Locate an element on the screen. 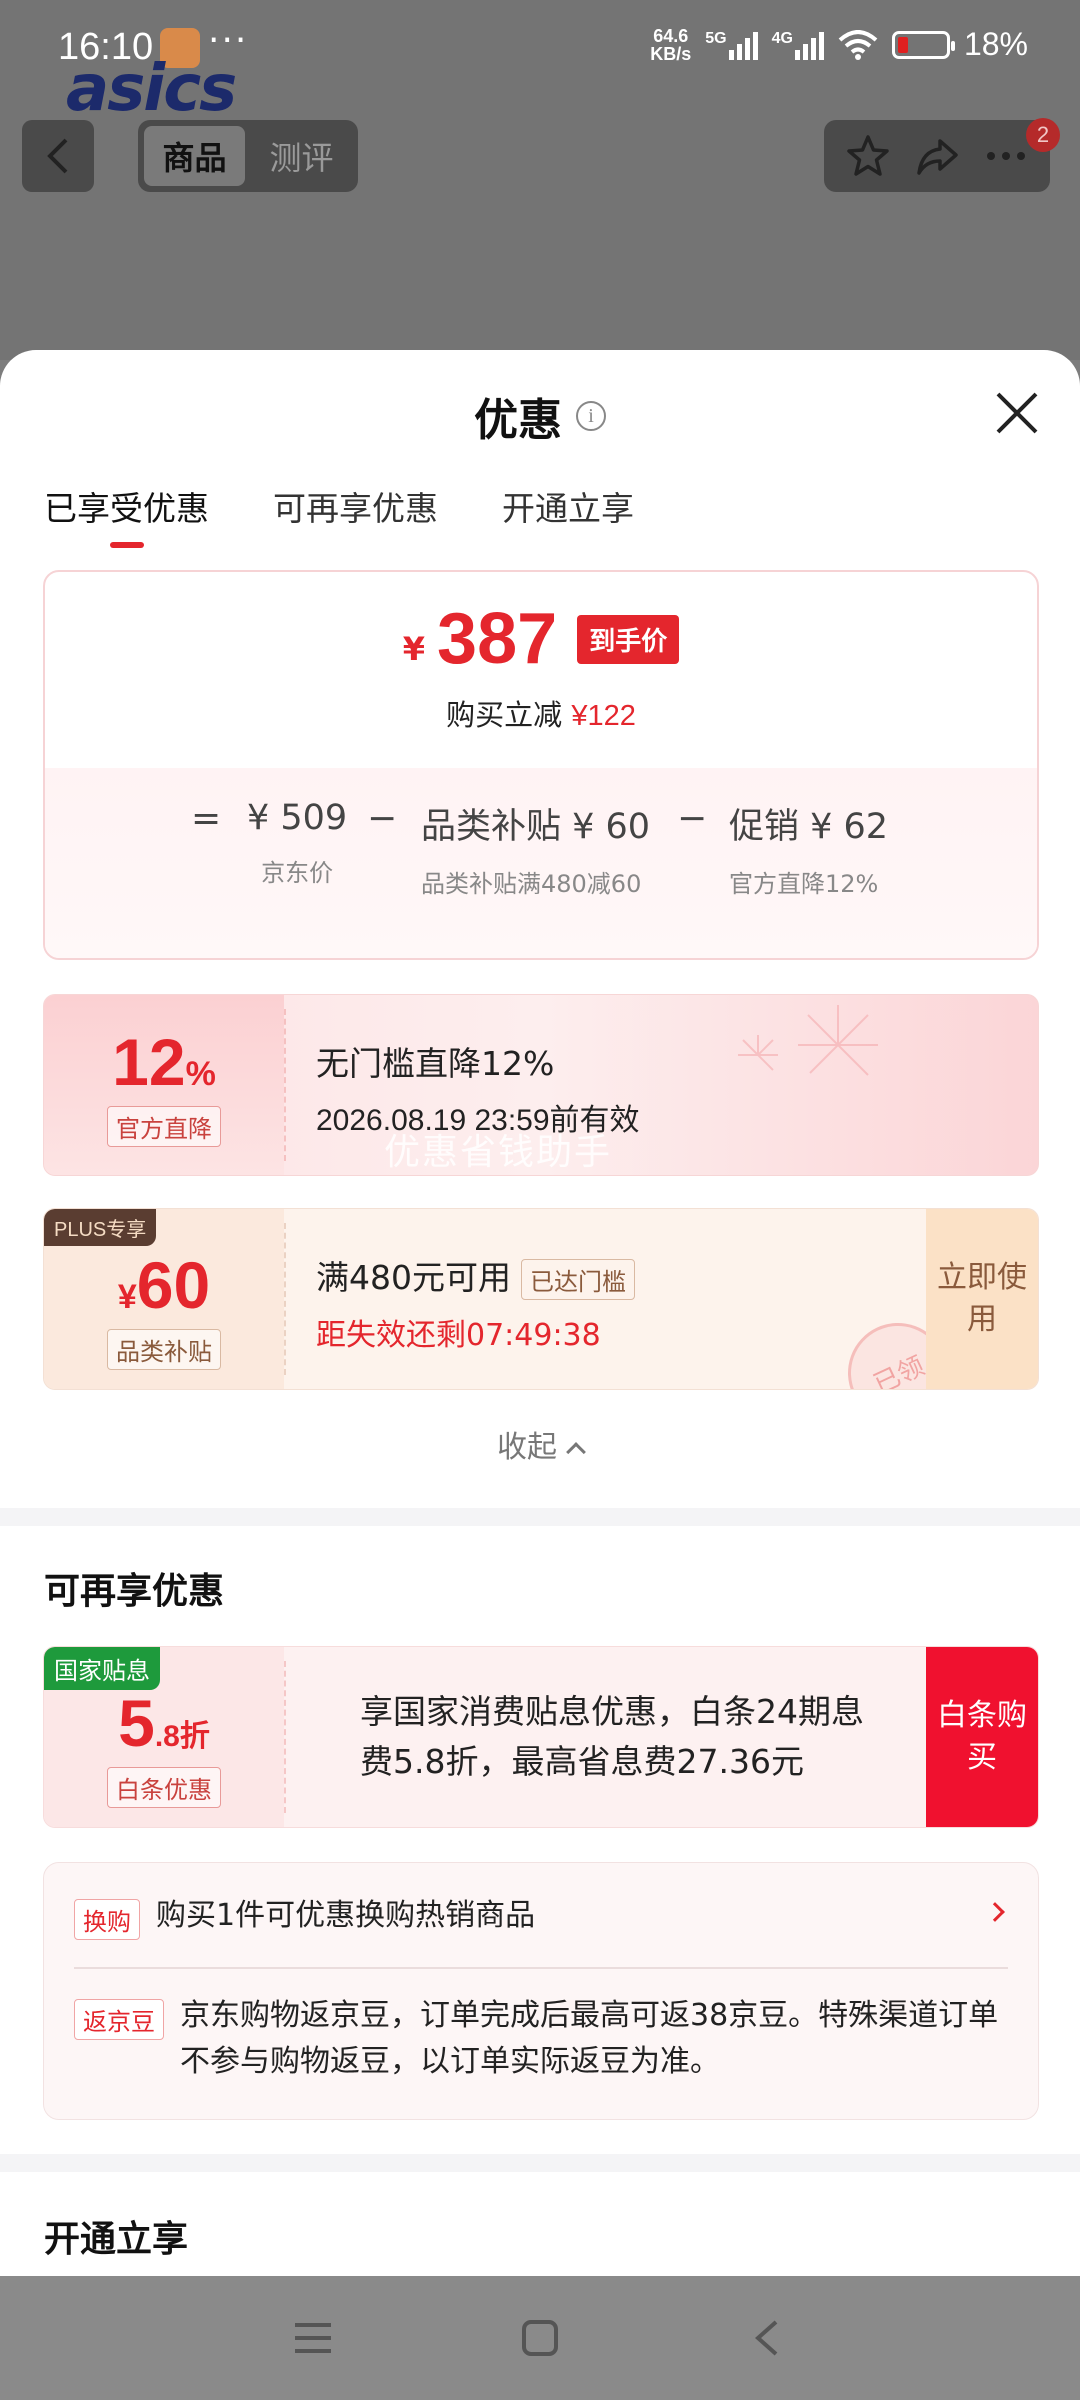  more-button is located at coordinates (1006, 156).